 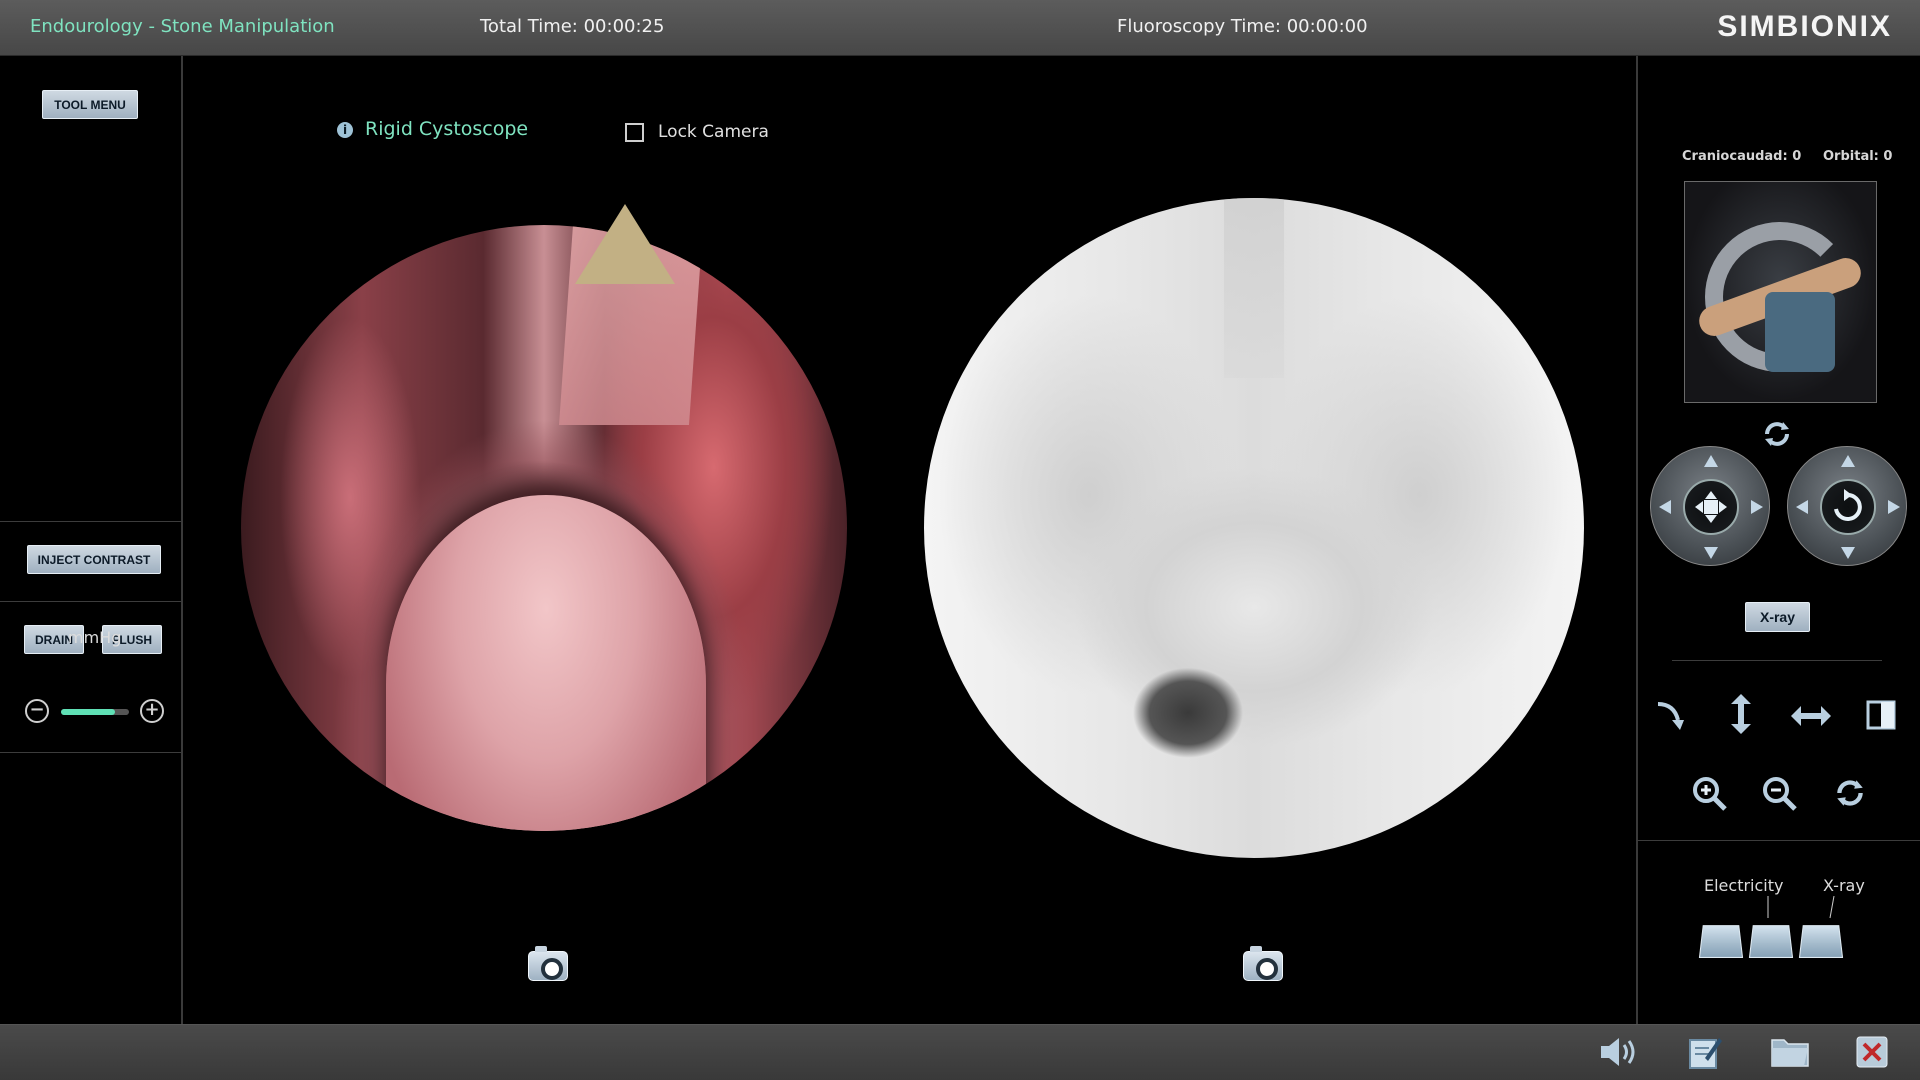 What do you see at coordinates (625, 244) in the screenshot?
I see `scope-tip-marker` at bounding box center [625, 244].